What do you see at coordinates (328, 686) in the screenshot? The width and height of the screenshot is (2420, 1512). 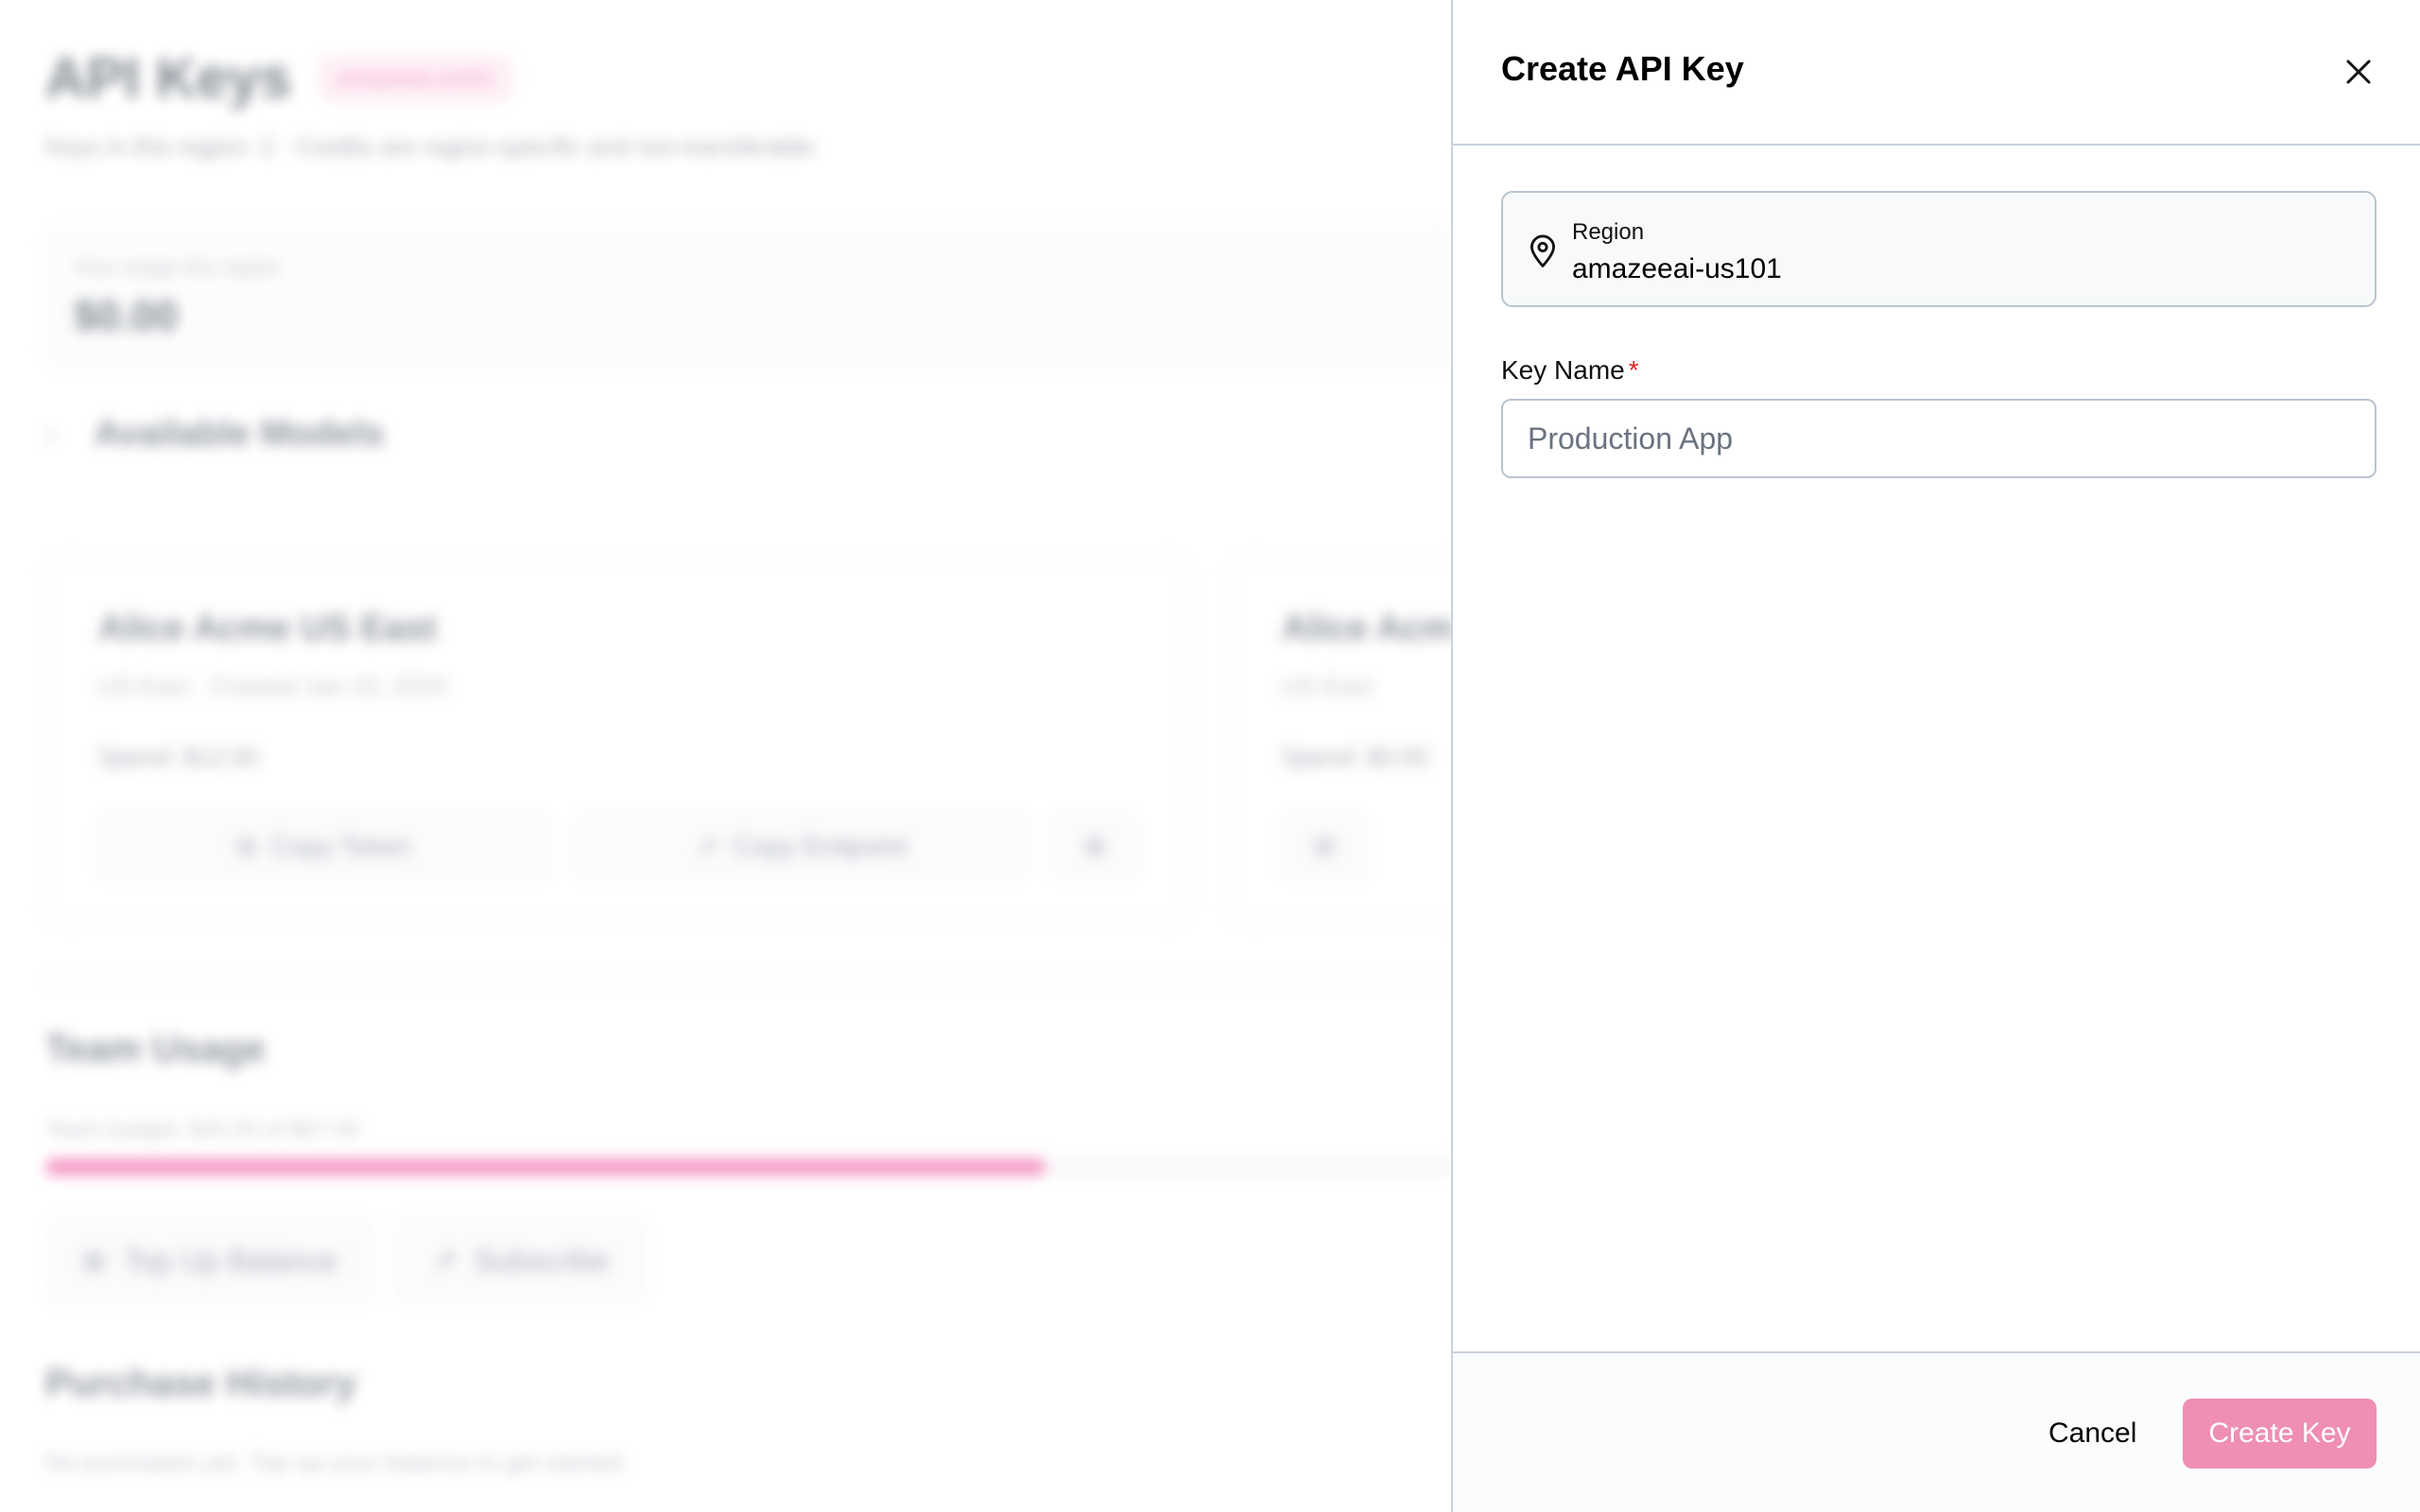 I see `api-key-created: Created Jan 15, 2024` at bounding box center [328, 686].